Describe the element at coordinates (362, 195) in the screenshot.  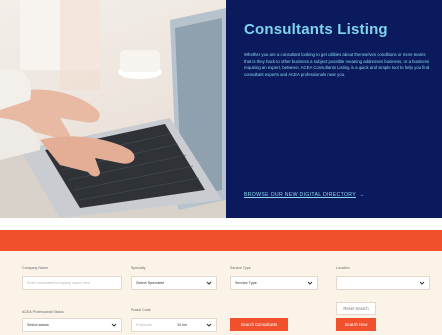
I see `arrow-right-icon: →` at that location.